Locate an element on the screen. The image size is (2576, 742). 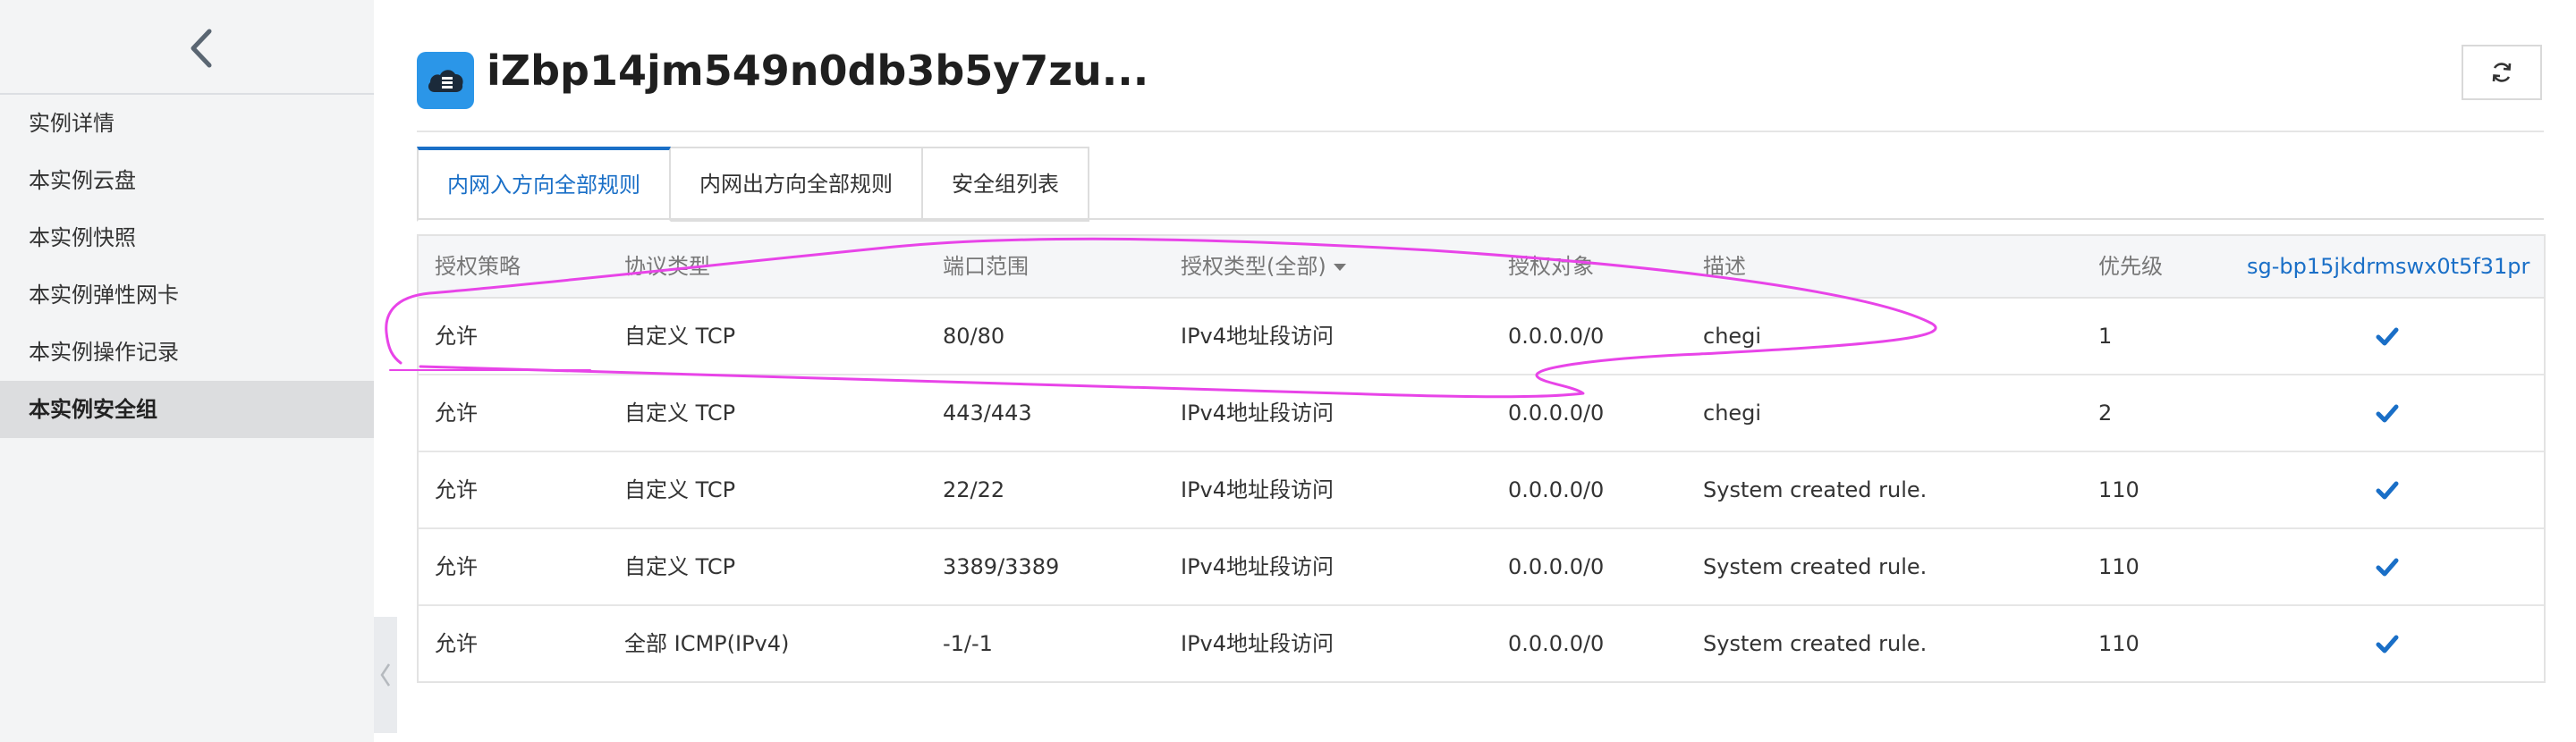
cell-protocol: 全部 ICMP(IPv4) is located at coordinates (707, 643).